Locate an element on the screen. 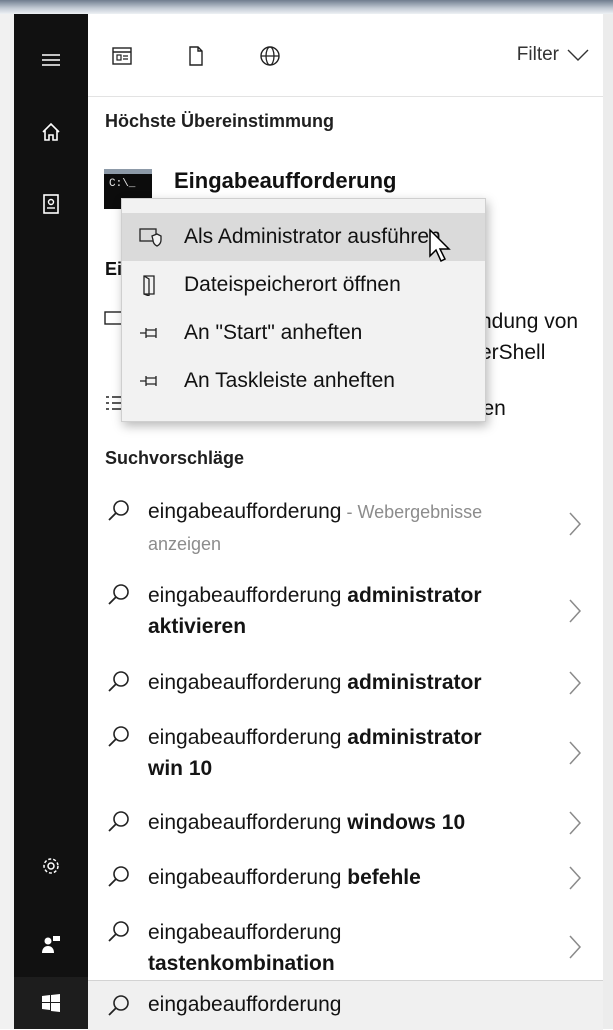  settings-button is located at coordinates (51, 866).